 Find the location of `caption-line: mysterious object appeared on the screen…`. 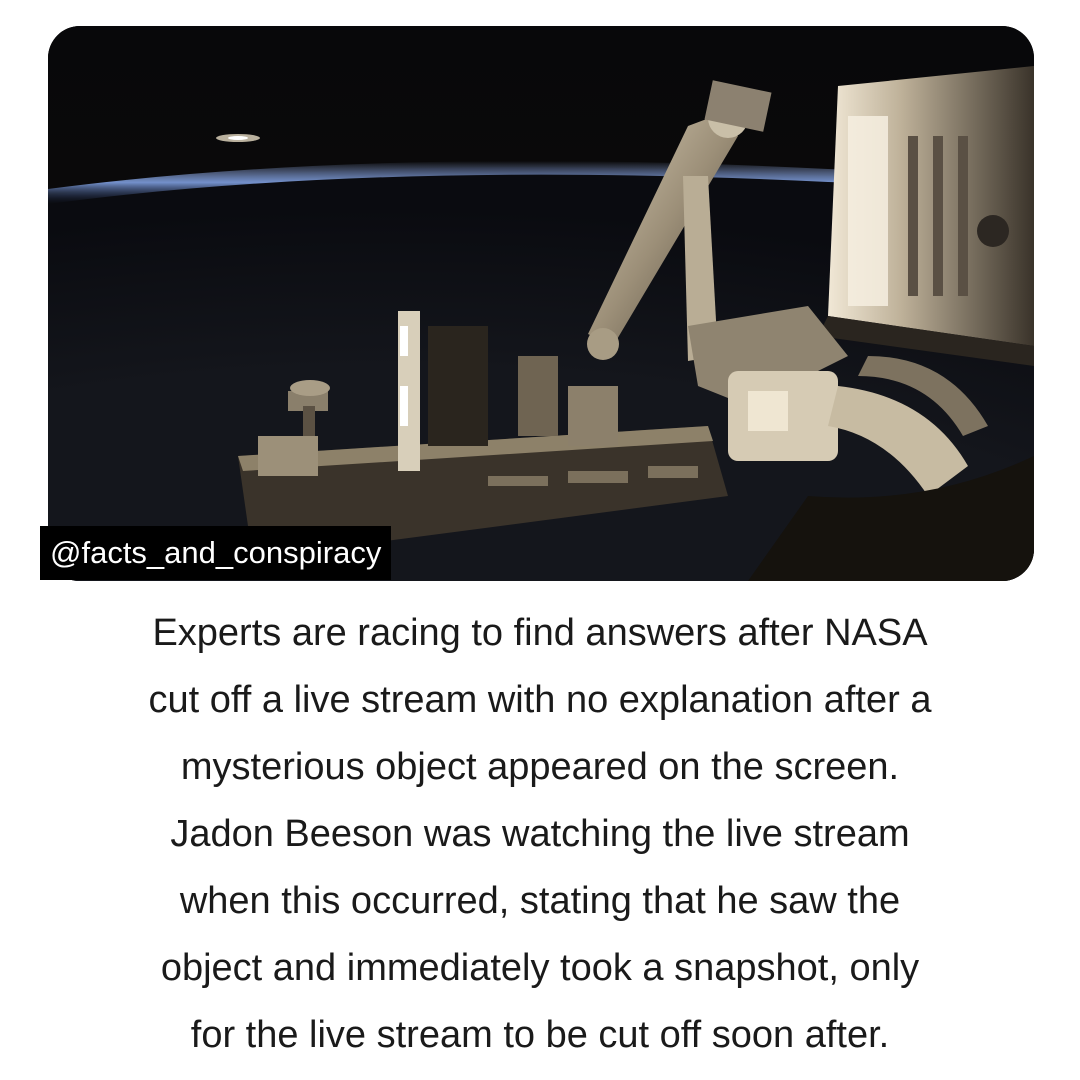

caption-line: mysterious object appeared on the screen… is located at coordinates (540, 767).